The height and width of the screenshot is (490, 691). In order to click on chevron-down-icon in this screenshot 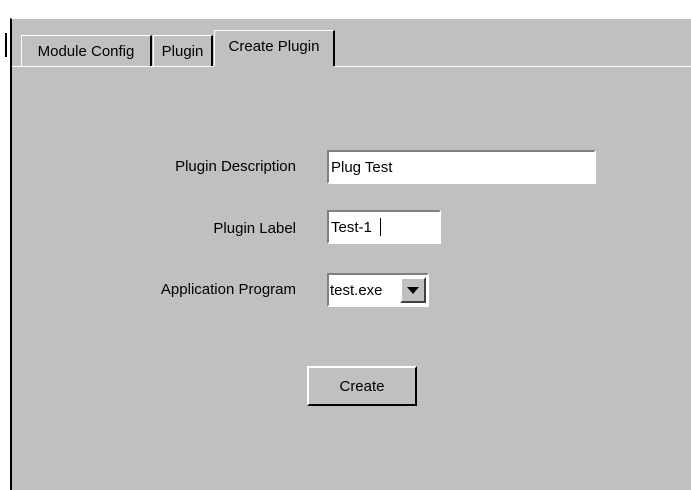, I will do `click(413, 290)`.